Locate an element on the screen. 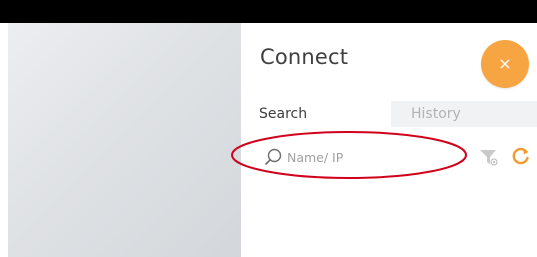  dialog-title: Connect is located at coordinates (304, 57).